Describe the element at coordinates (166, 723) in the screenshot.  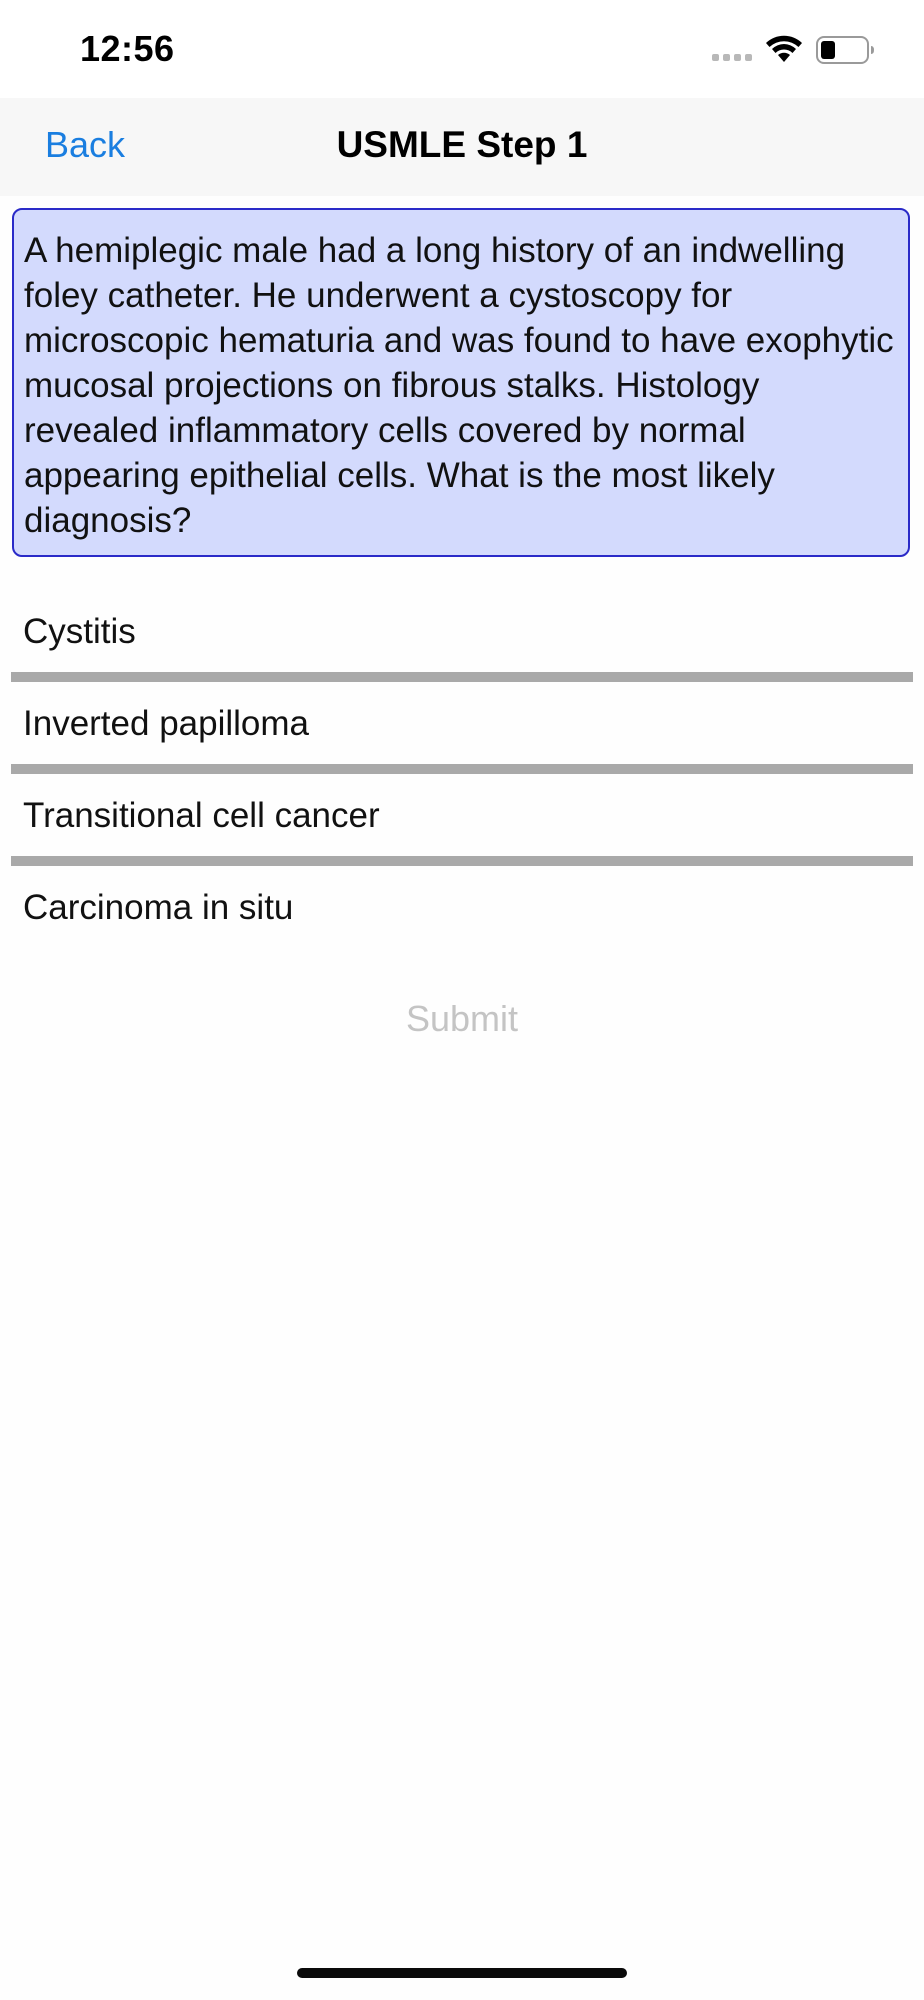
I see `answer-label: Inverted papilloma` at that location.